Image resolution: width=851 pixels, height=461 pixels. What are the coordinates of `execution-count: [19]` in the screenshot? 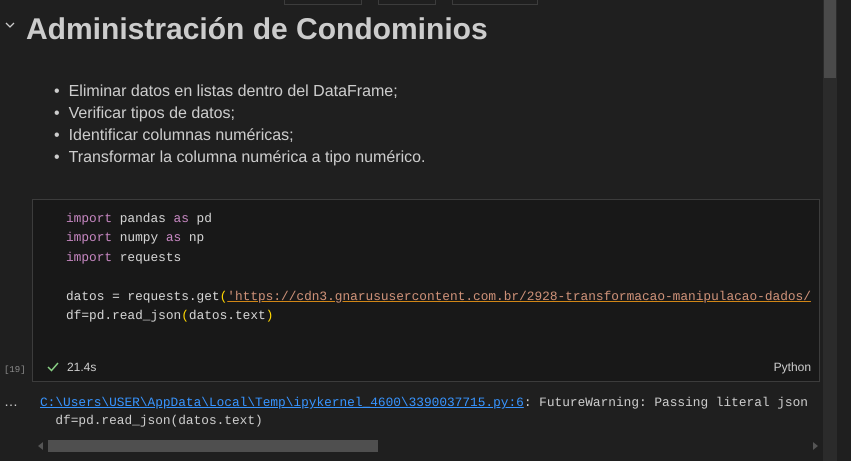 It's located at (15, 370).